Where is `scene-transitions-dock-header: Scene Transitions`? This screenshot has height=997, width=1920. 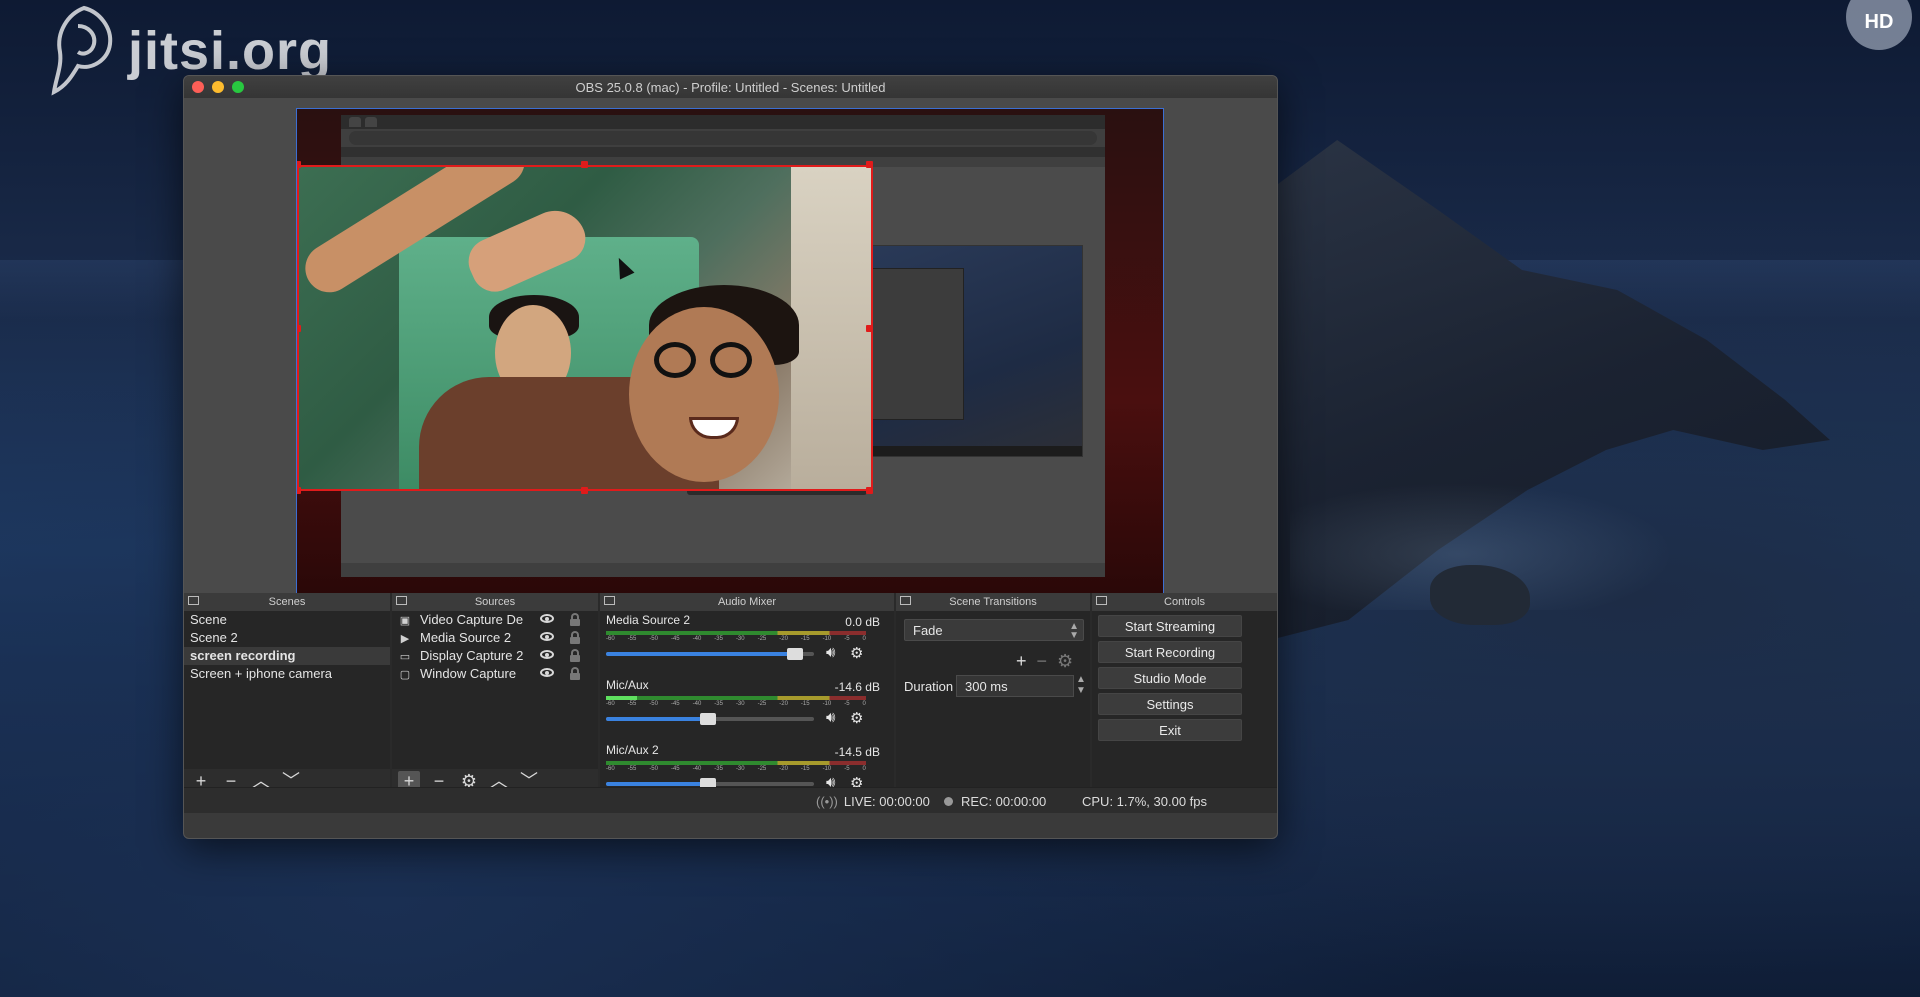
scene-transitions-dock-header: Scene Transitions is located at coordinates (993, 602).